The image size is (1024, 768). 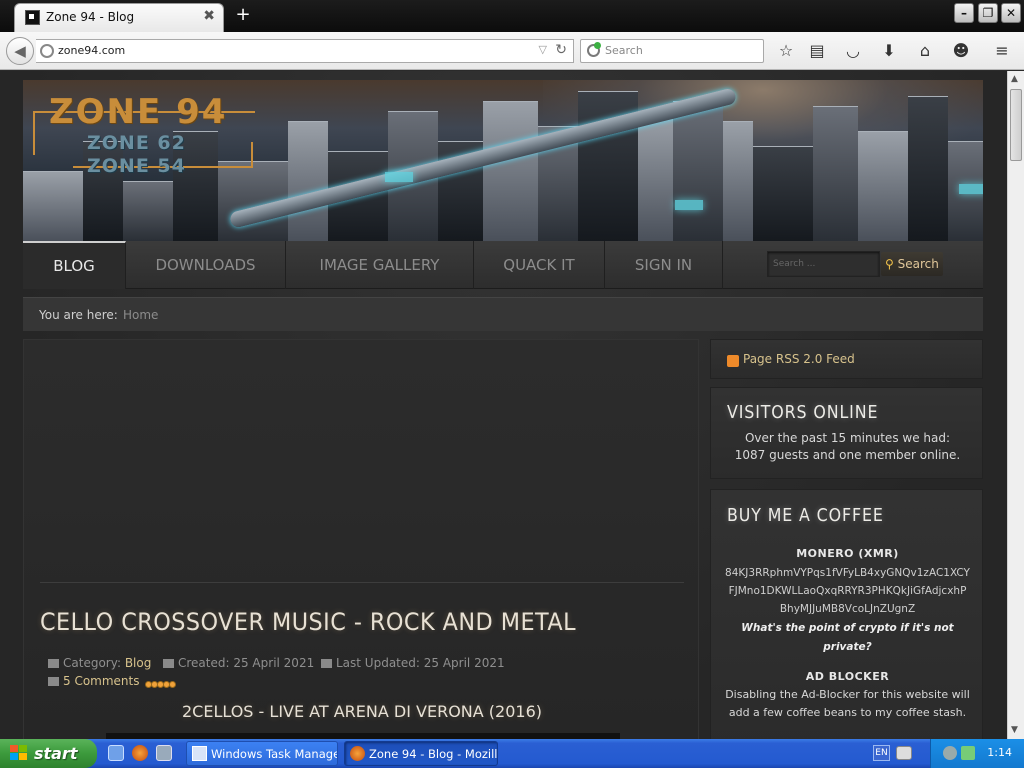 I want to click on chat-icon: ☻, so click(x=961, y=51).